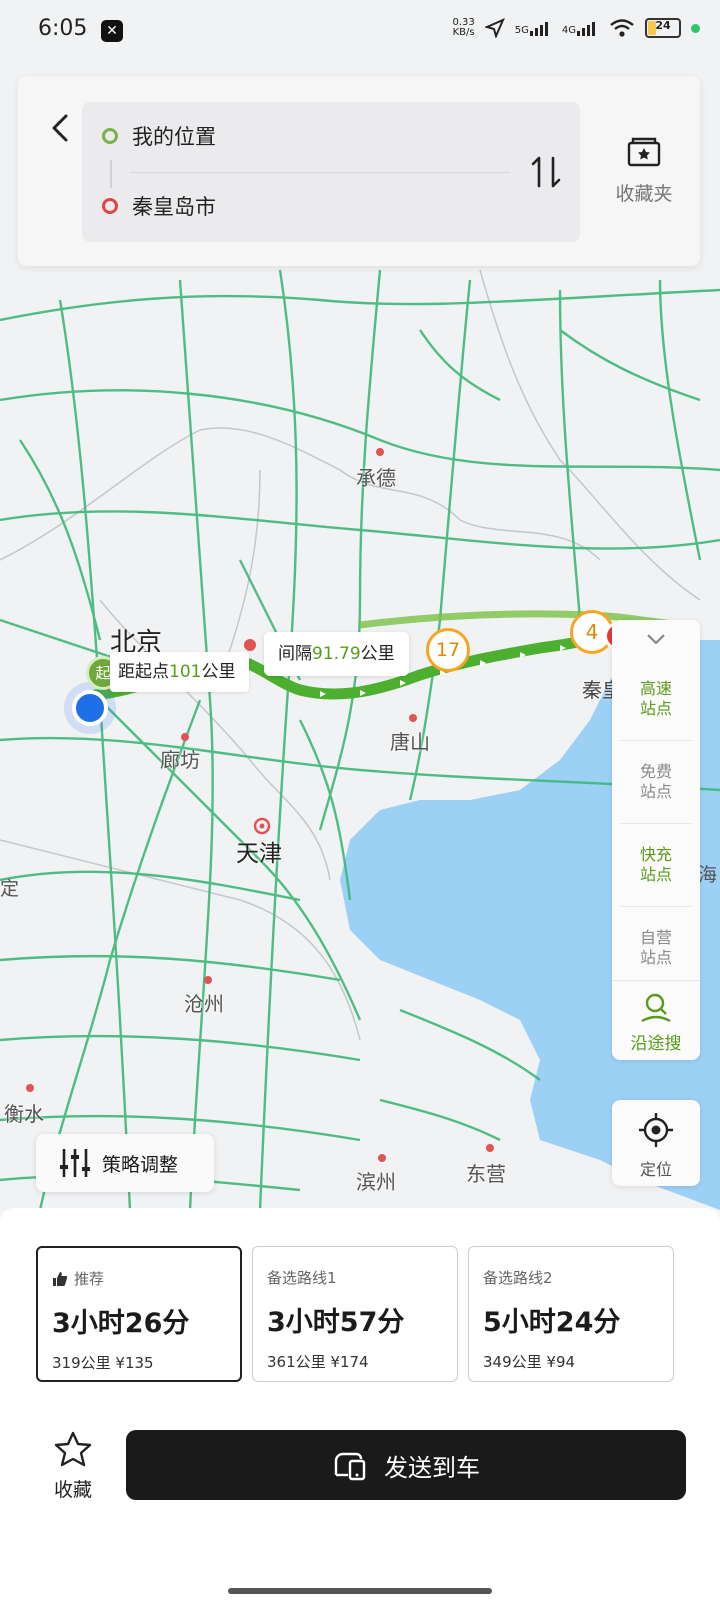 The image size is (720, 1600). Describe the element at coordinates (644, 194) in the screenshot. I see `favorites-folder-label: 收藏夹` at that location.